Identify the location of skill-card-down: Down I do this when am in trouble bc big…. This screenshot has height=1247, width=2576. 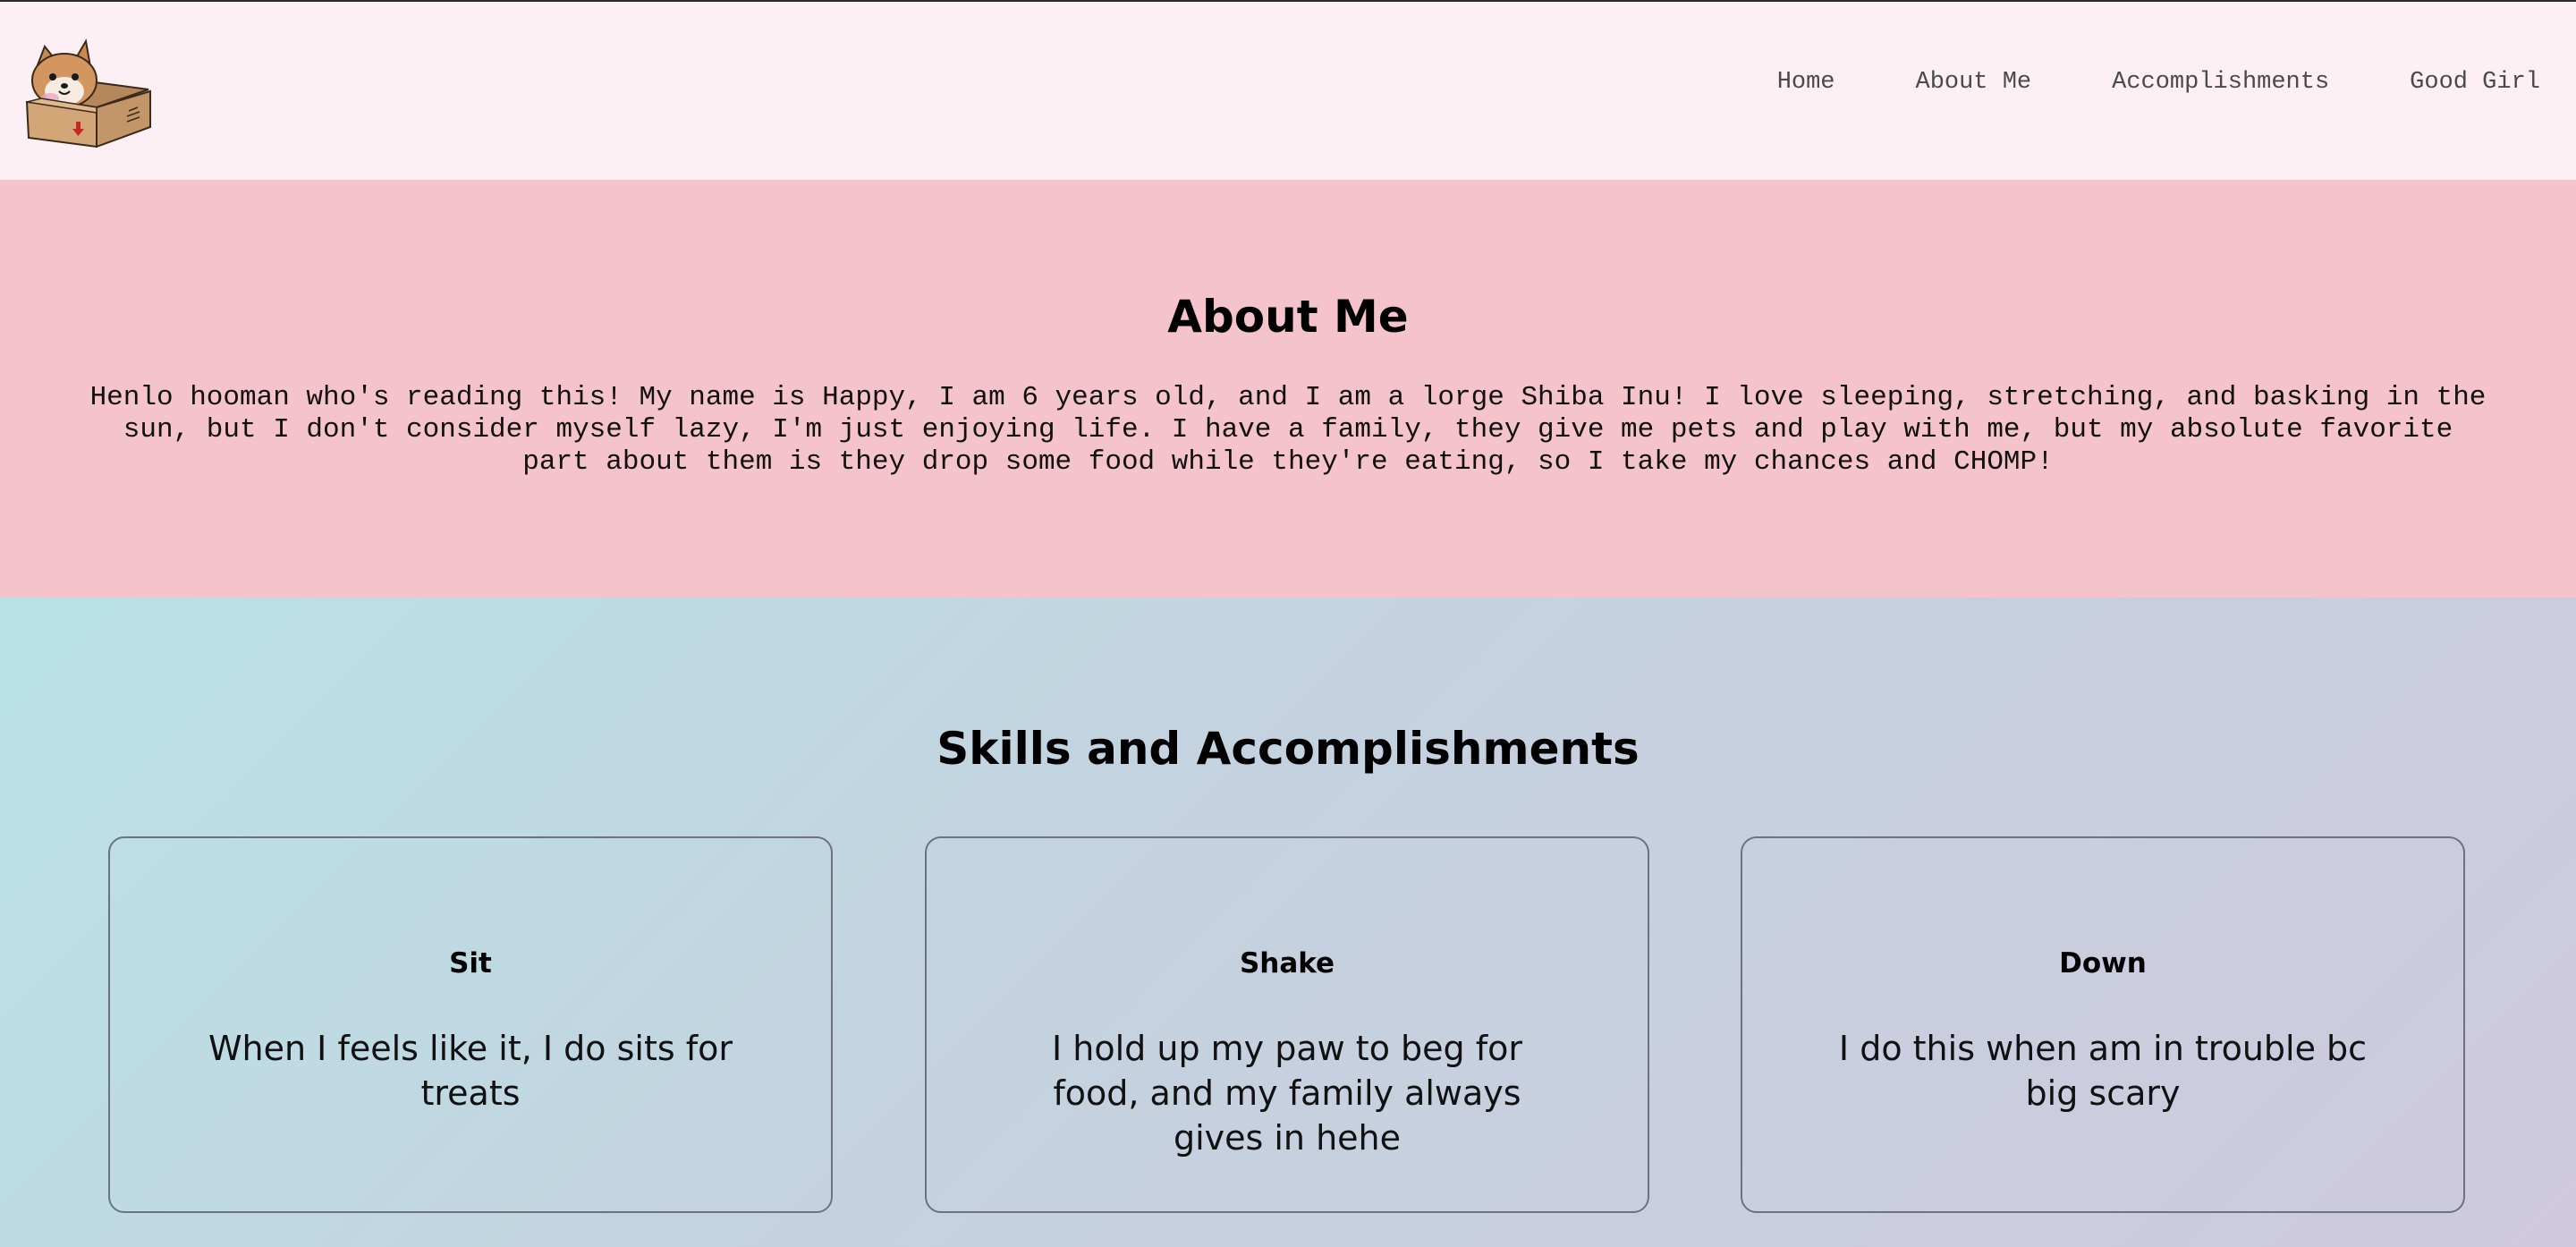
(2103, 1024).